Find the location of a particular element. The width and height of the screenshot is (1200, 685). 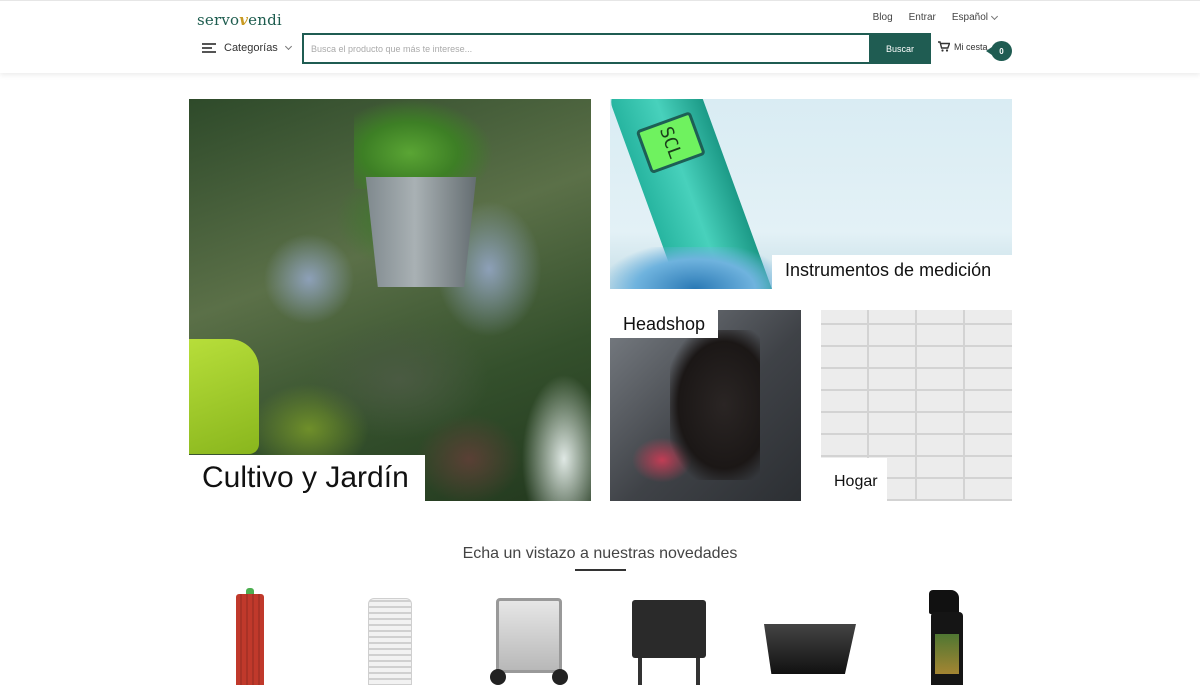

top-links: Blog Entrar Español is located at coordinates (936, 17).